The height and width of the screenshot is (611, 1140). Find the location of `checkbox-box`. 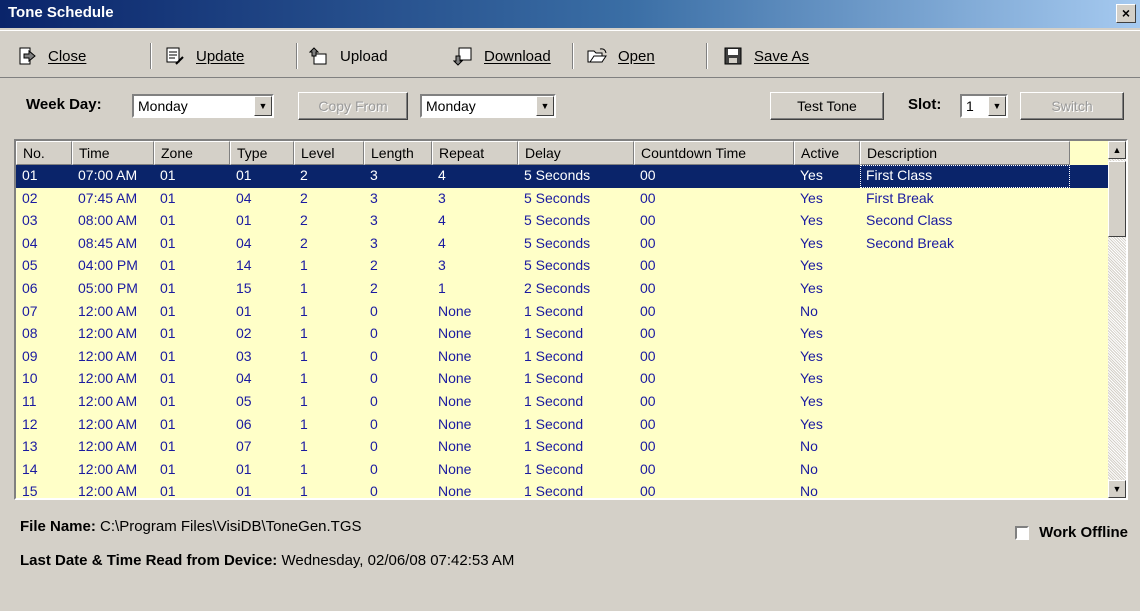

checkbox-box is located at coordinates (1022, 532).